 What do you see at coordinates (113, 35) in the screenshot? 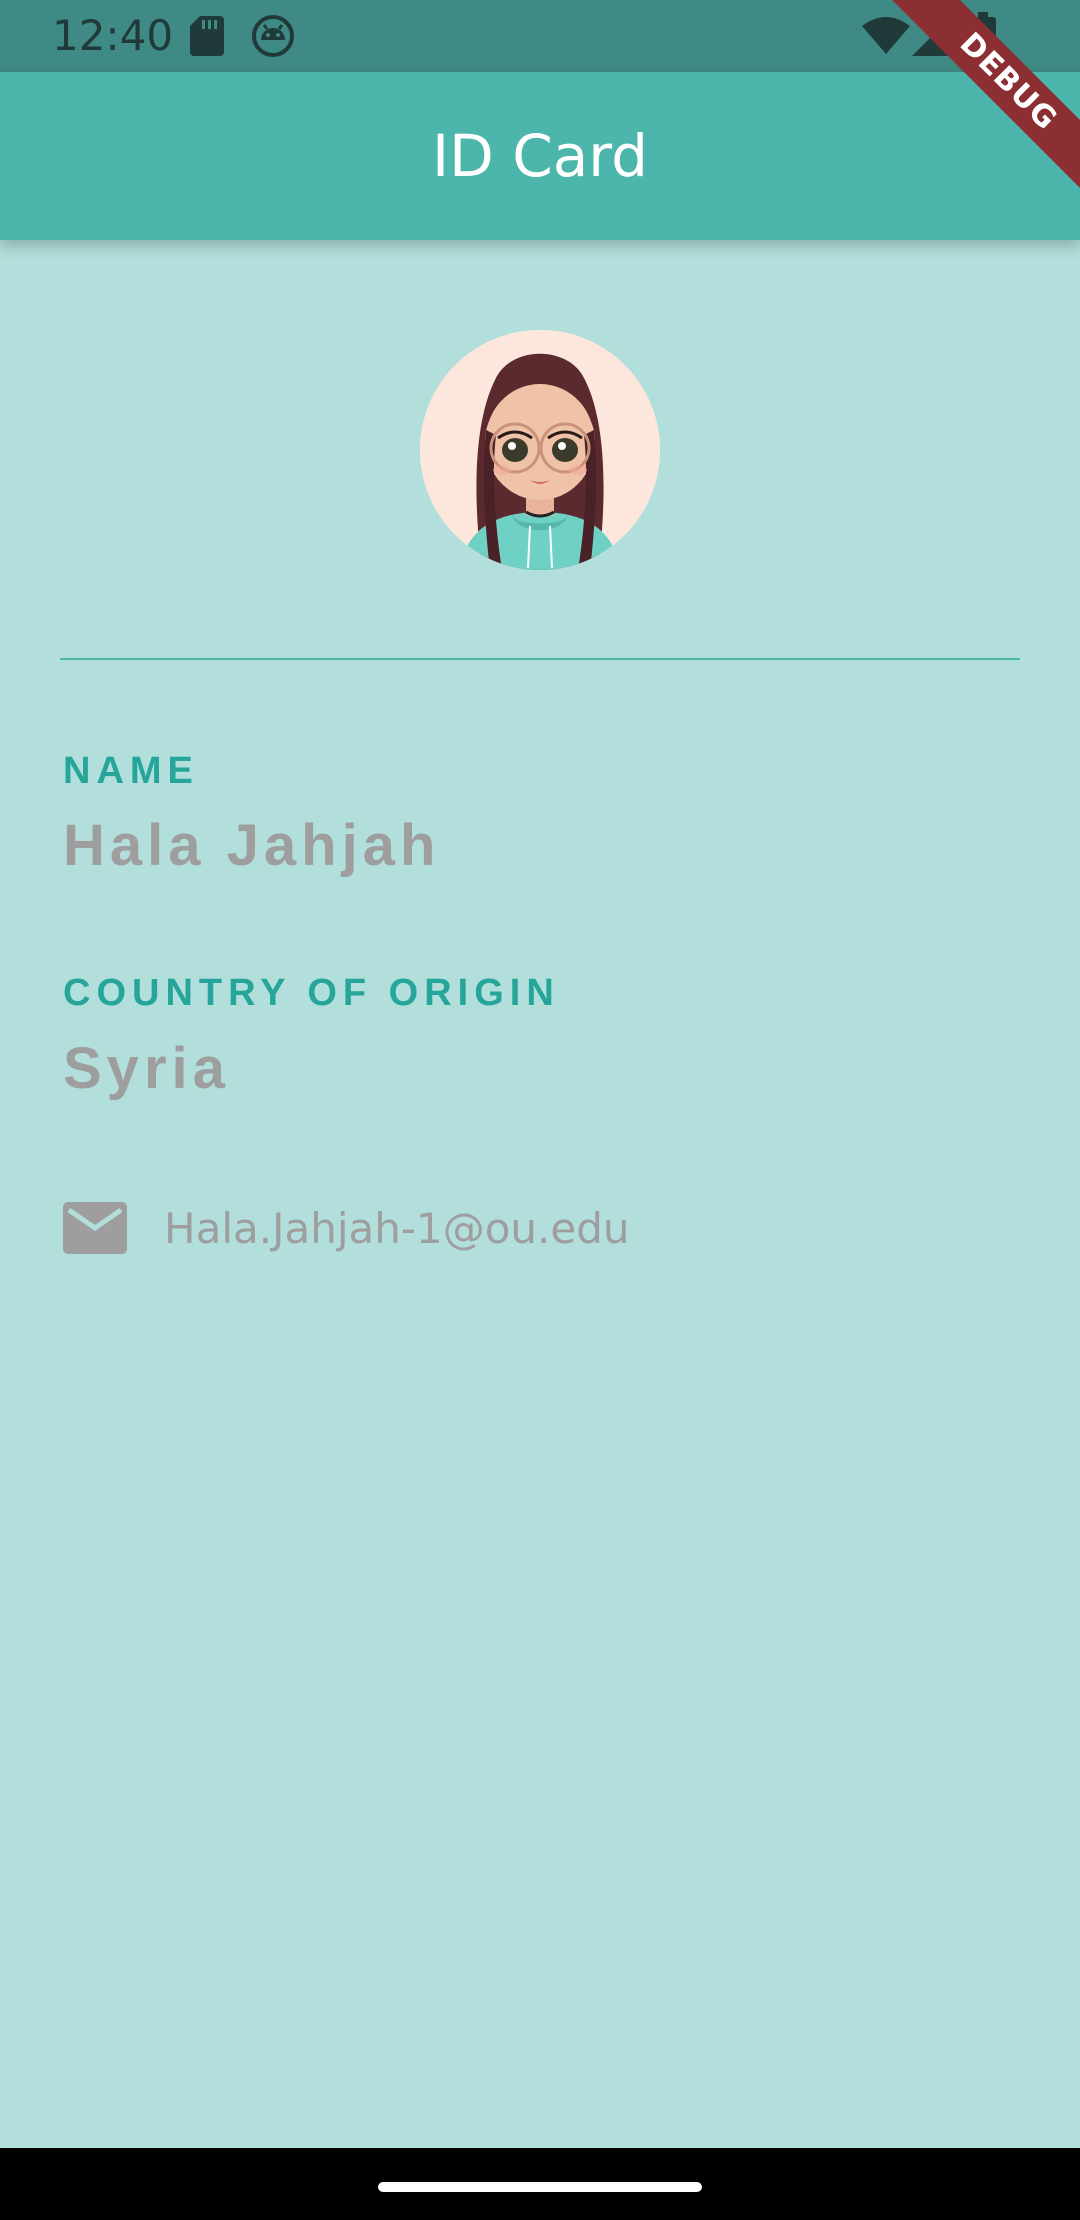
I see `status-time: 12:40` at bounding box center [113, 35].